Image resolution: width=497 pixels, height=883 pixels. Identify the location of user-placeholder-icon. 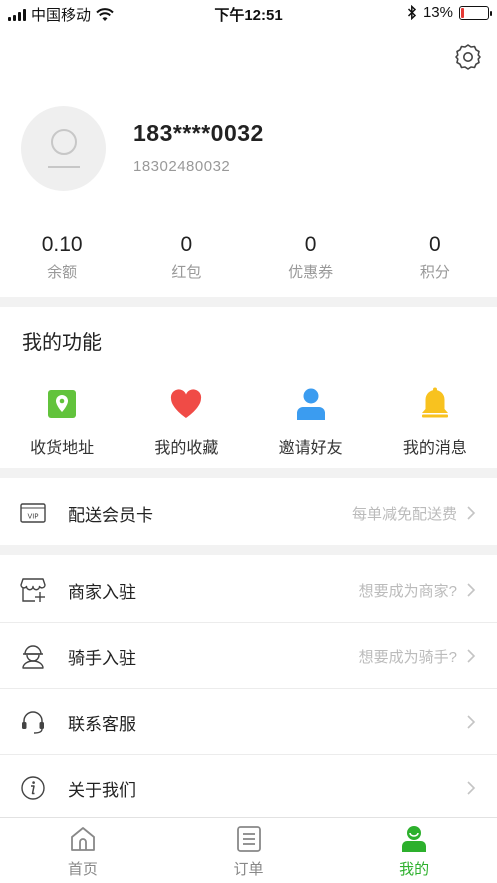
(63, 148).